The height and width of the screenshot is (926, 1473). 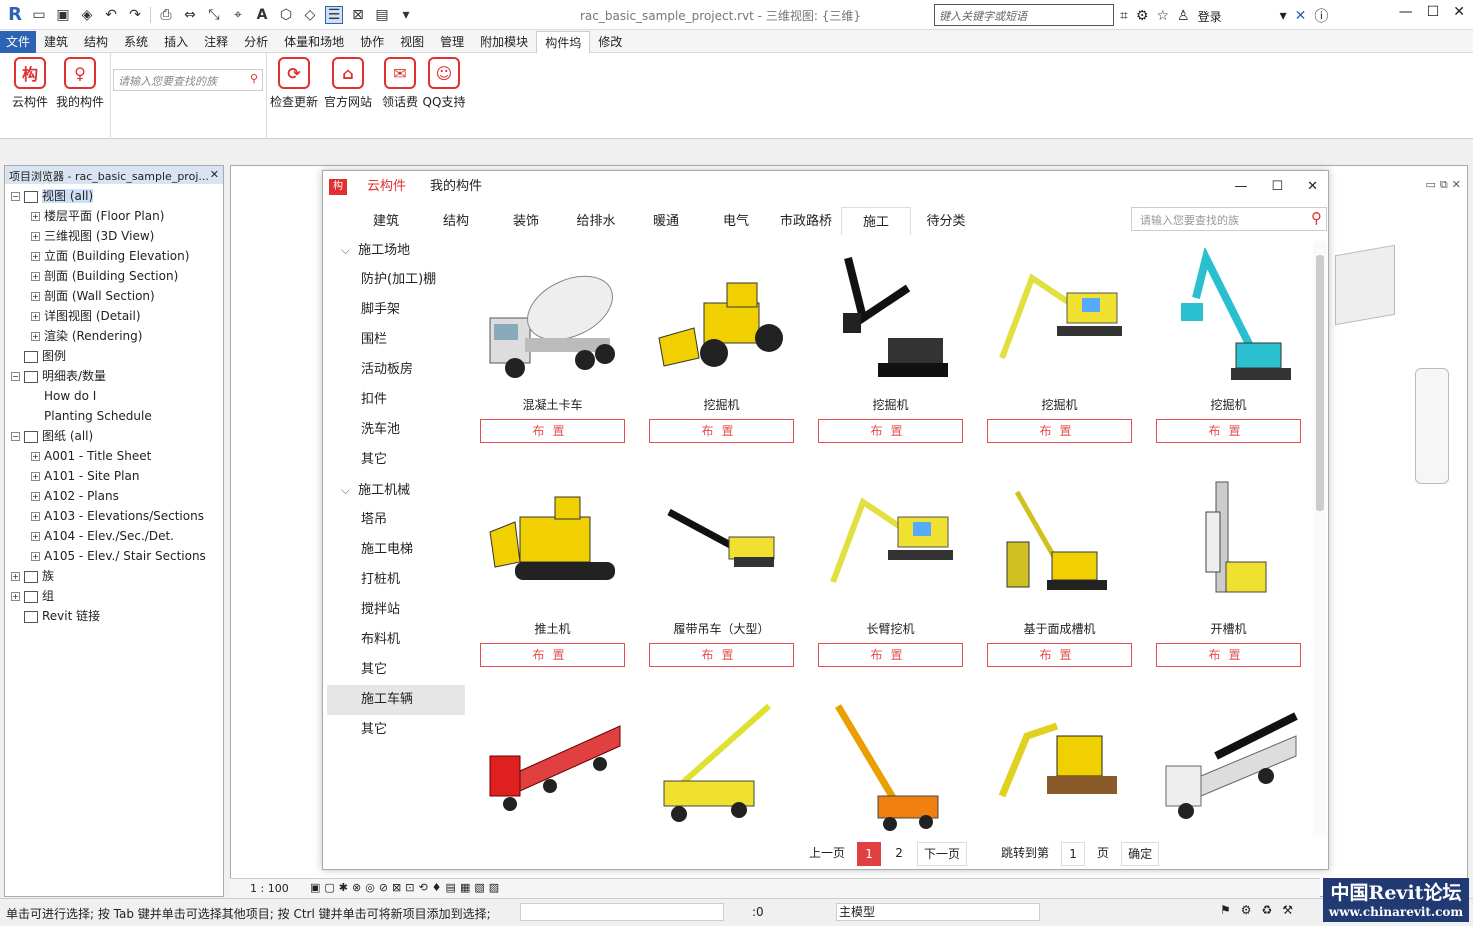 I want to click on ribbon-button-buttons_left-1: ♀ 我的构件, so click(x=80, y=83).